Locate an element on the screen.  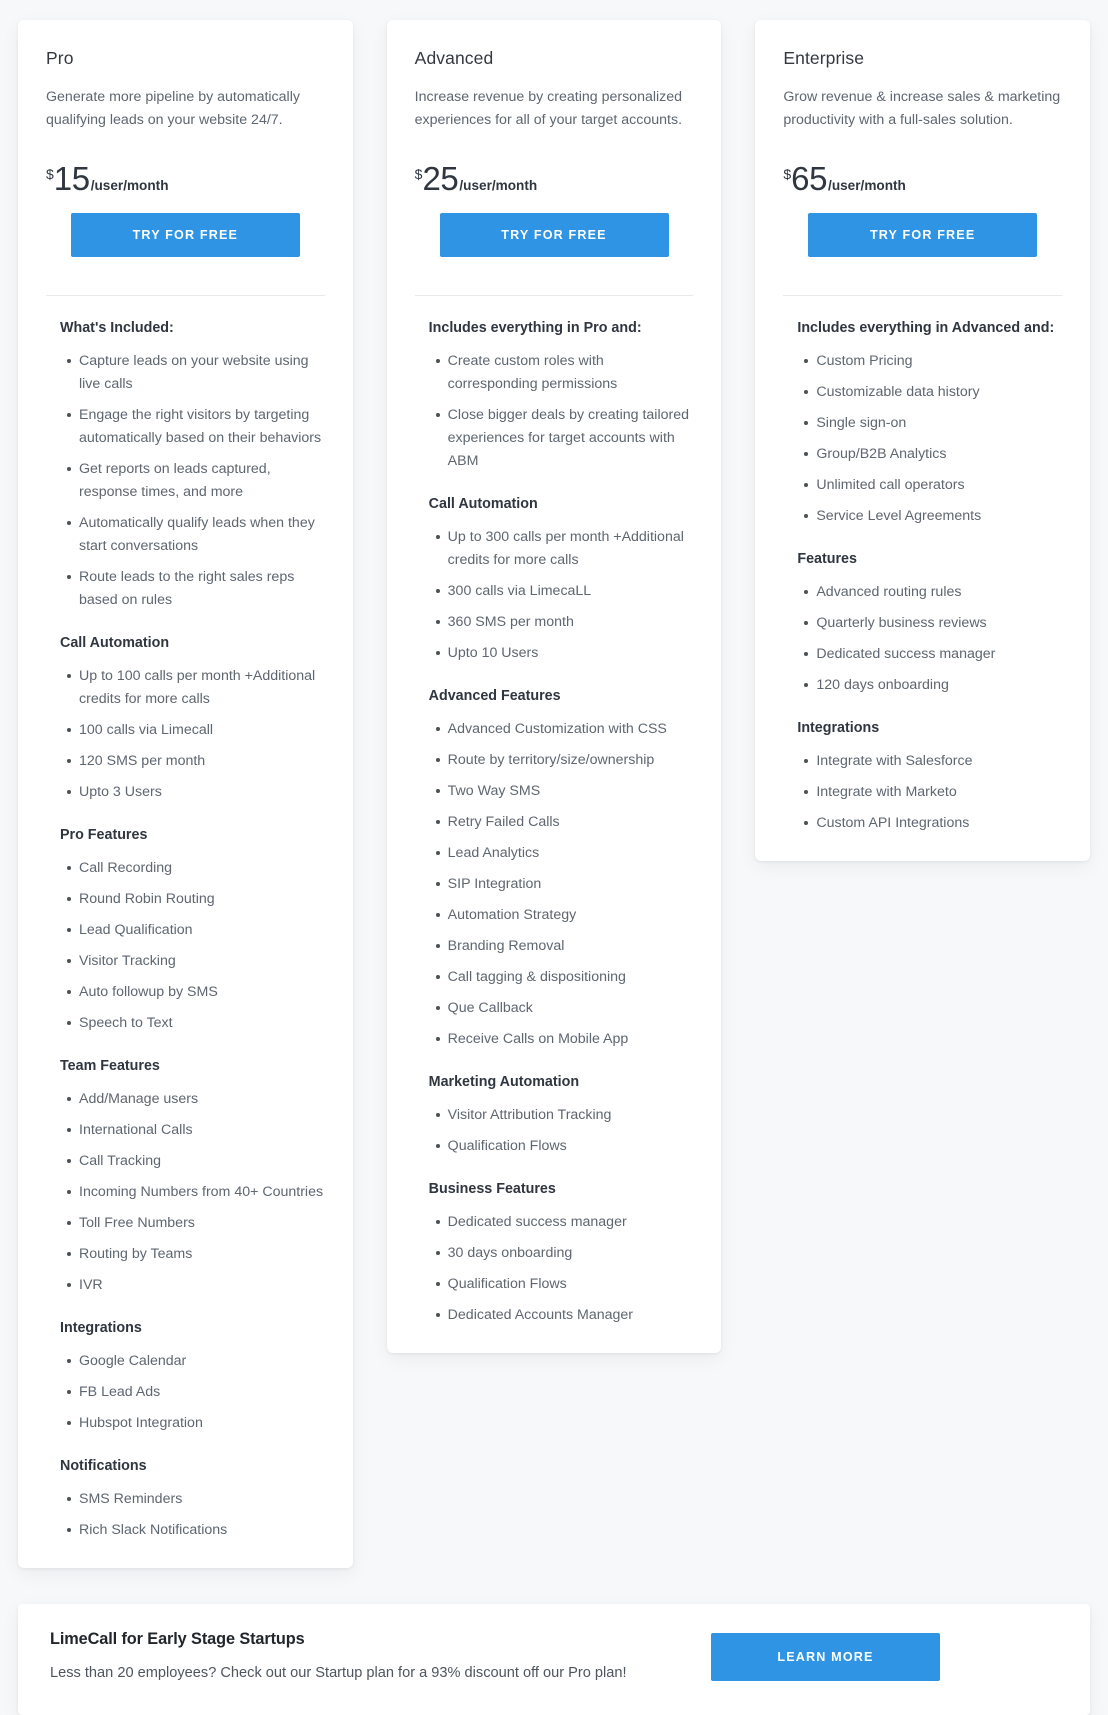
feature-list-item: Lead Qualification is located at coordinates (185, 930).